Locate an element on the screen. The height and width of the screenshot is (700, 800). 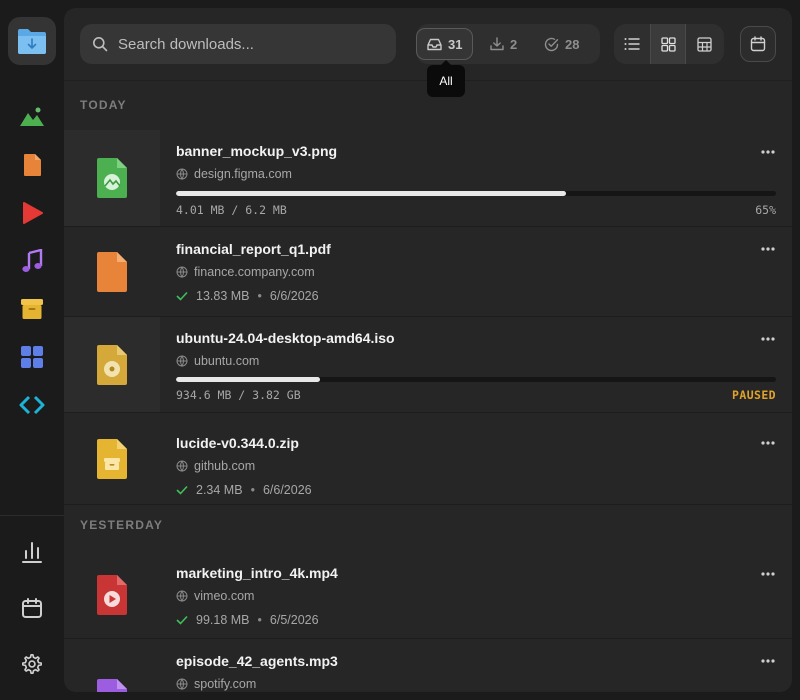
calendar-button is located at coordinates (32, 608).